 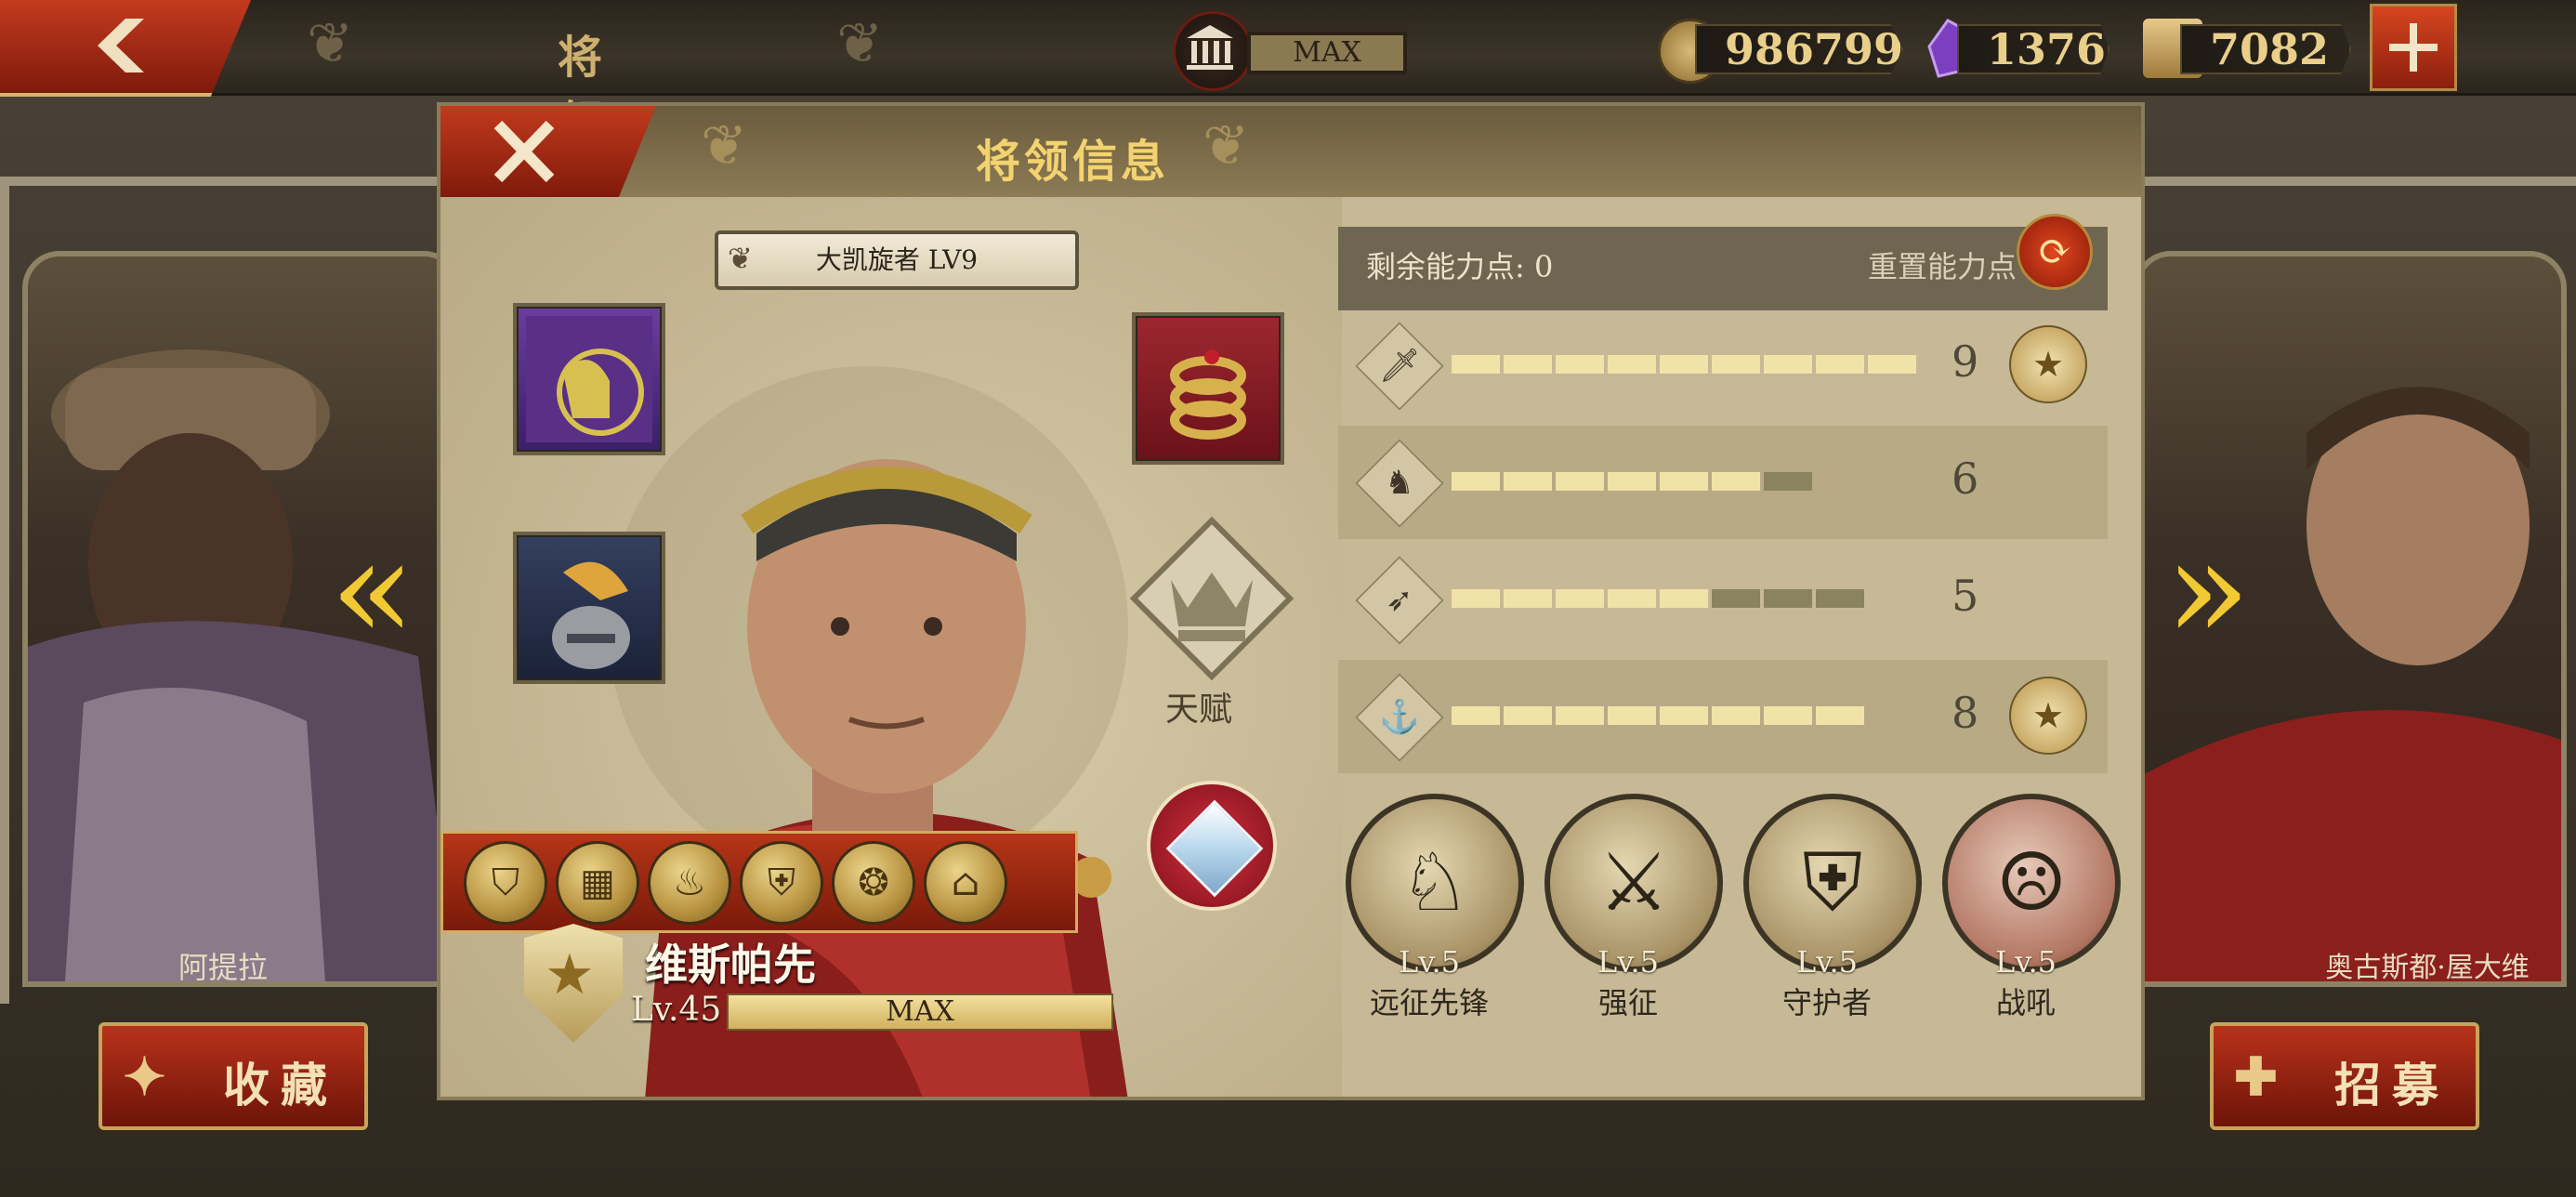 What do you see at coordinates (1965, 479) in the screenshot?
I see `stat-value: 6` at bounding box center [1965, 479].